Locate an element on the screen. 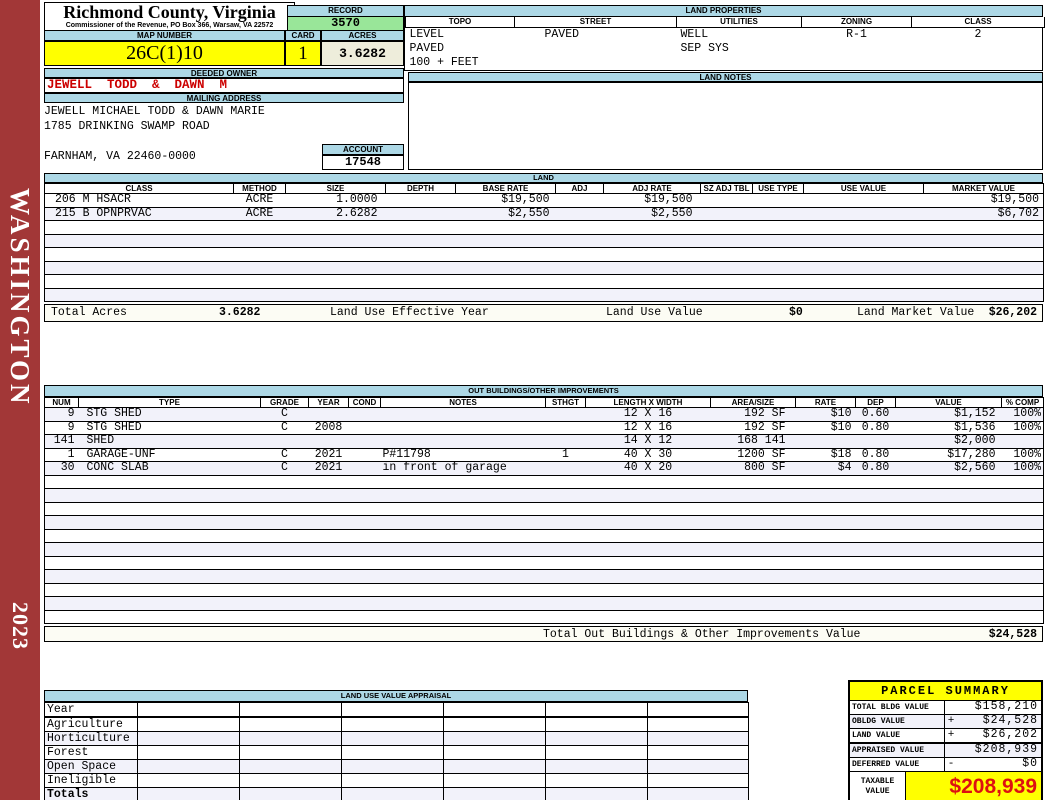 The width and height of the screenshot is (1050, 800). table-cell: $10 is located at coordinates (825, 414).